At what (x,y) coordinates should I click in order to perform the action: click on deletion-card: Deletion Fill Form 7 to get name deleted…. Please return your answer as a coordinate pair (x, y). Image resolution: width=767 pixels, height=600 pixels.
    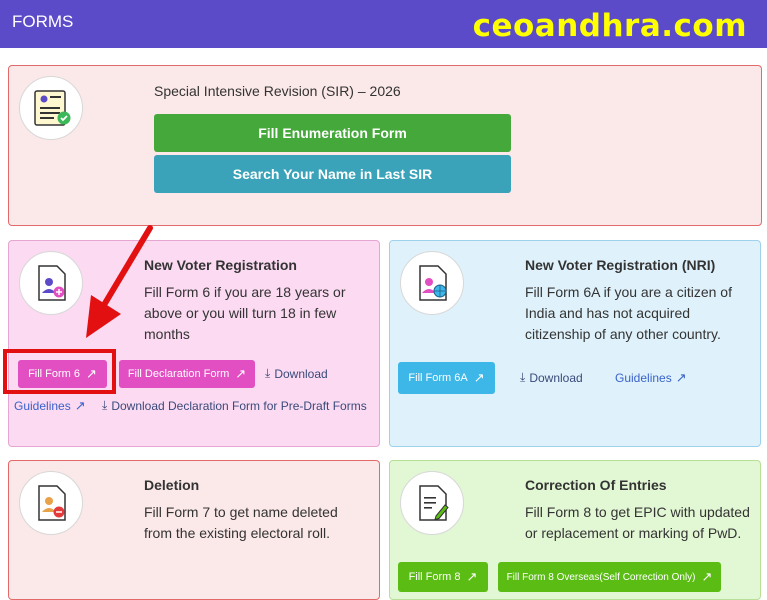
    Looking at the image, I should click on (194, 530).